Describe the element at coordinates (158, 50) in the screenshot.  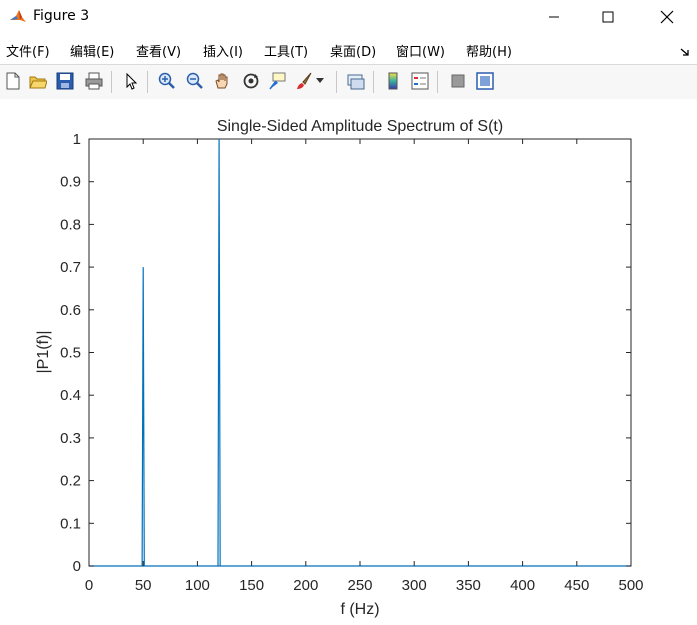
I see `menu-view: 查看(V)` at that location.